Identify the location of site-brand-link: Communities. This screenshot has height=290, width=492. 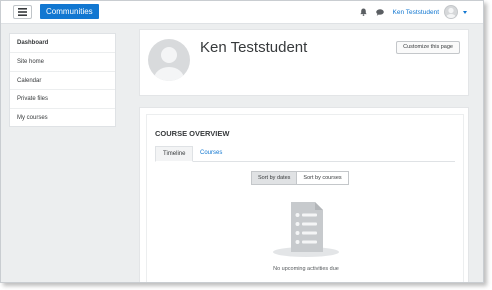
(69, 11).